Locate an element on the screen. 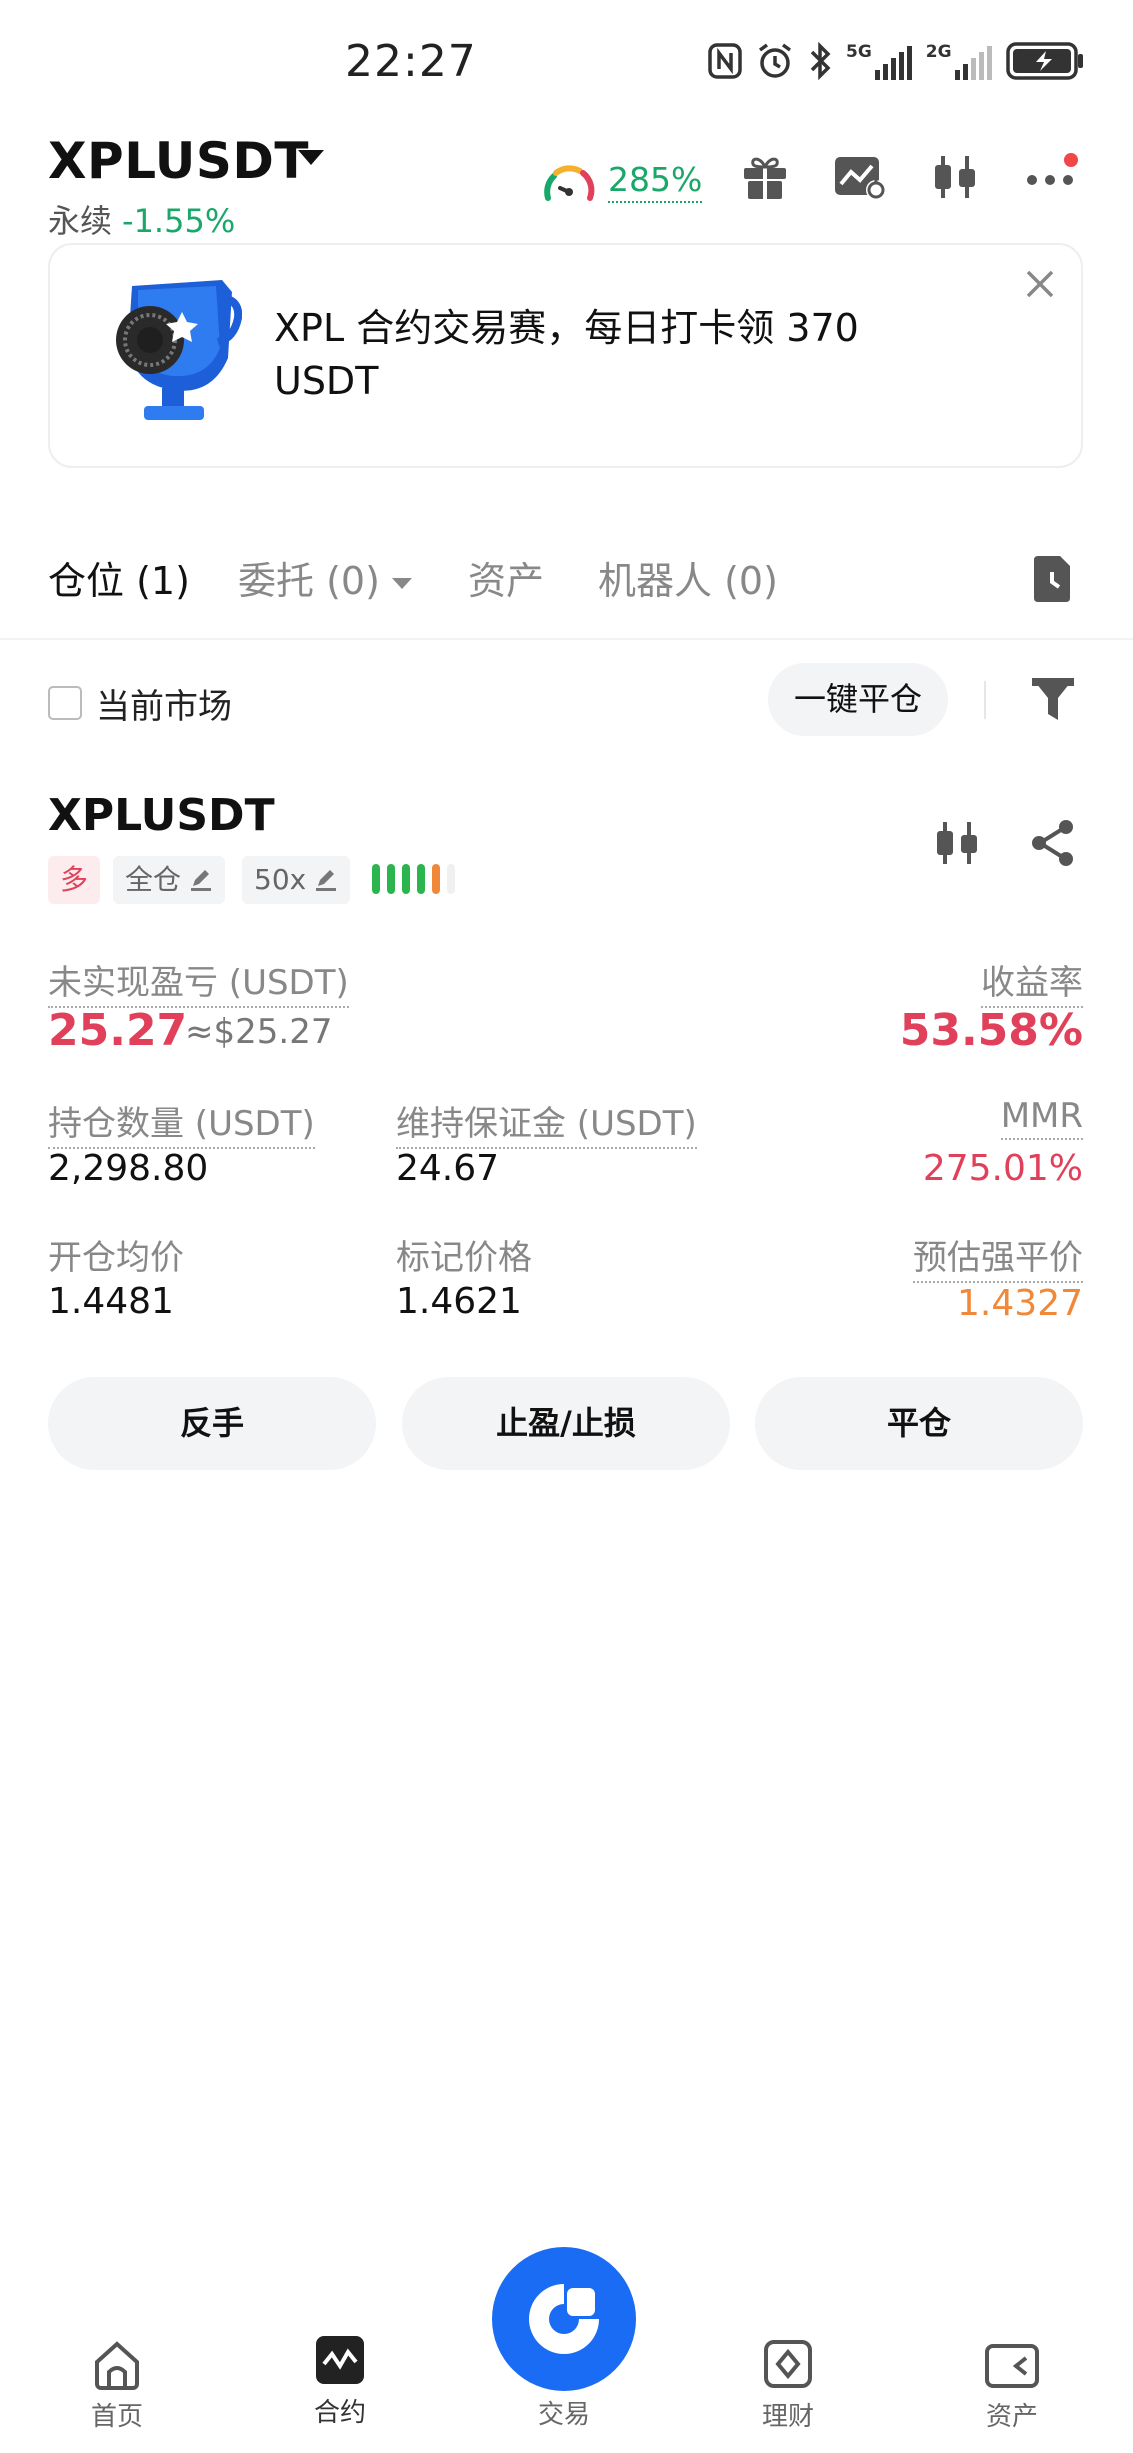  liq-price-value: 1.4327 is located at coordinates (1020, 1303).